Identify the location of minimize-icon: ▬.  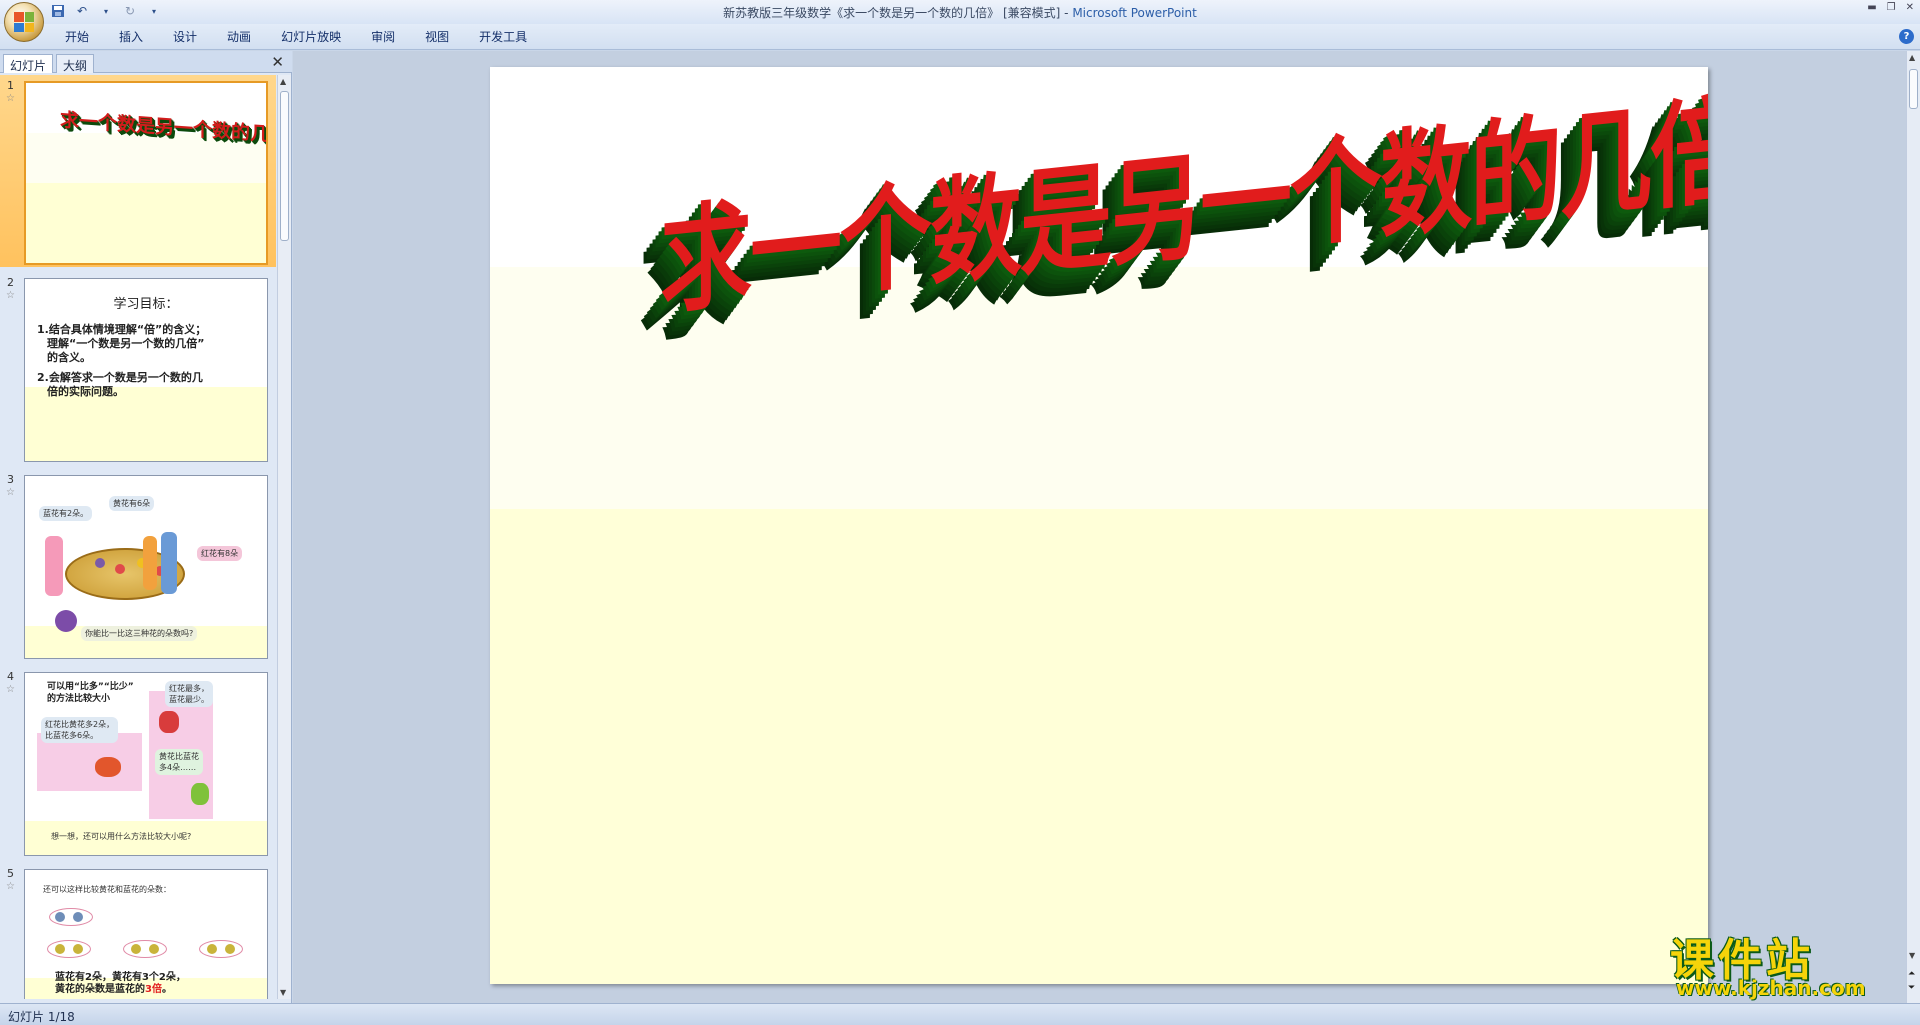
(1871, 7).